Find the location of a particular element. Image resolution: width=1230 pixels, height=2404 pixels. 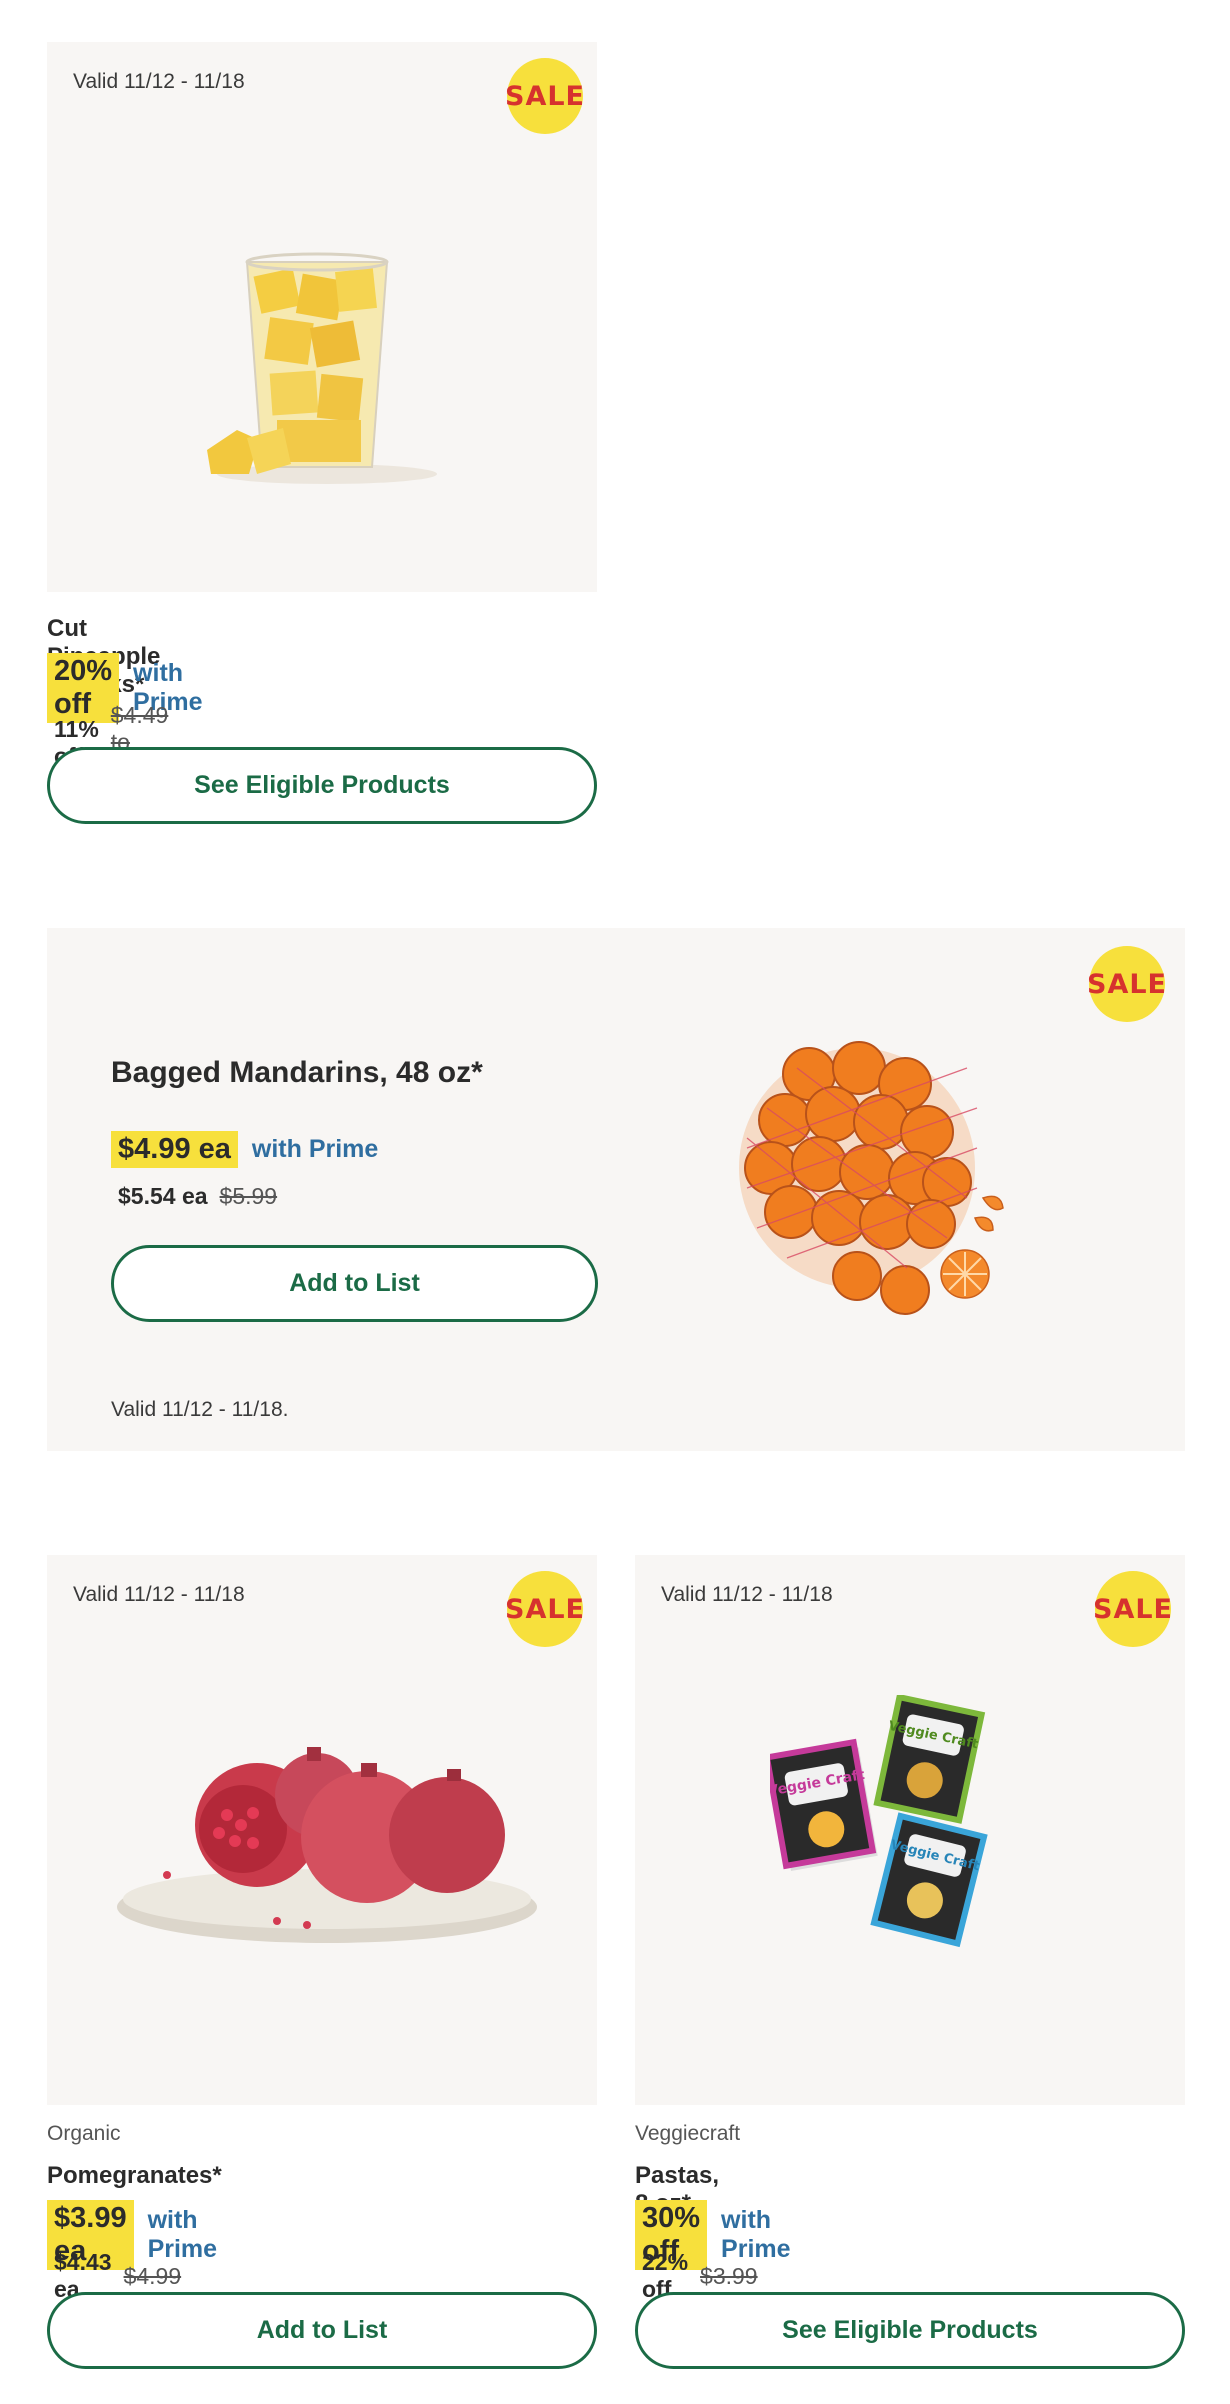

valid-dates: Valid 11/12 - 11/18. is located at coordinates (200, 1409).